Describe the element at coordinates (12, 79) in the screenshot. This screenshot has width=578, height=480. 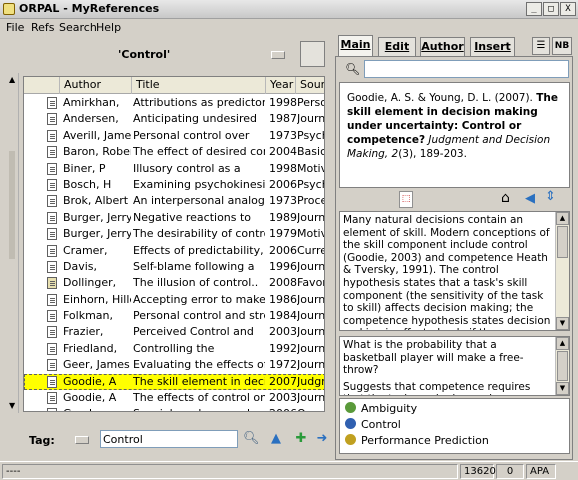
I see `splitter-up-icon: ▲` at that location.